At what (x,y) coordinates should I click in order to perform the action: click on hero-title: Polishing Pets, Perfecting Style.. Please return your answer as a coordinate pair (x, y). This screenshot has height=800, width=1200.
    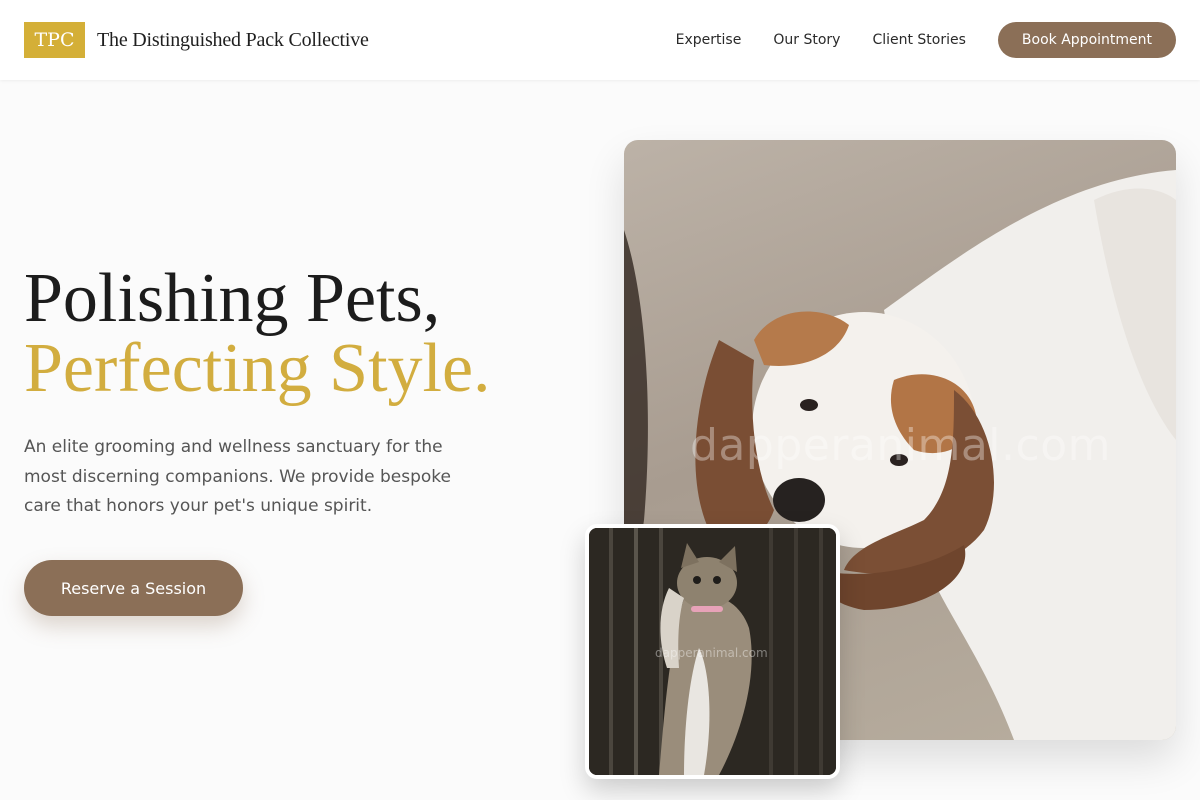
    Looking at the image, I should click on (257, 334).